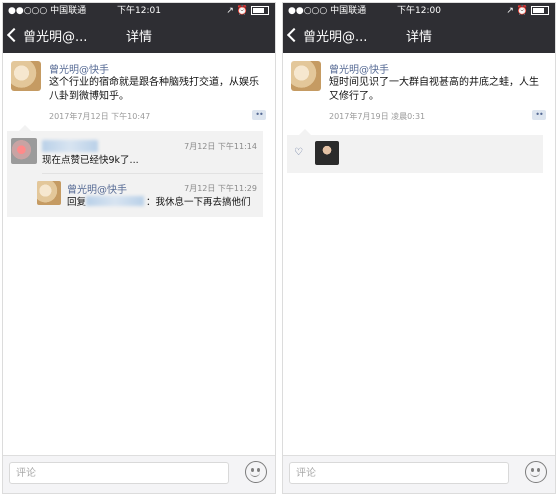 The image size is (557, 495). I want to click on comment-text: 回复 ：我休息一下再去搞他们, so click(162, 202).